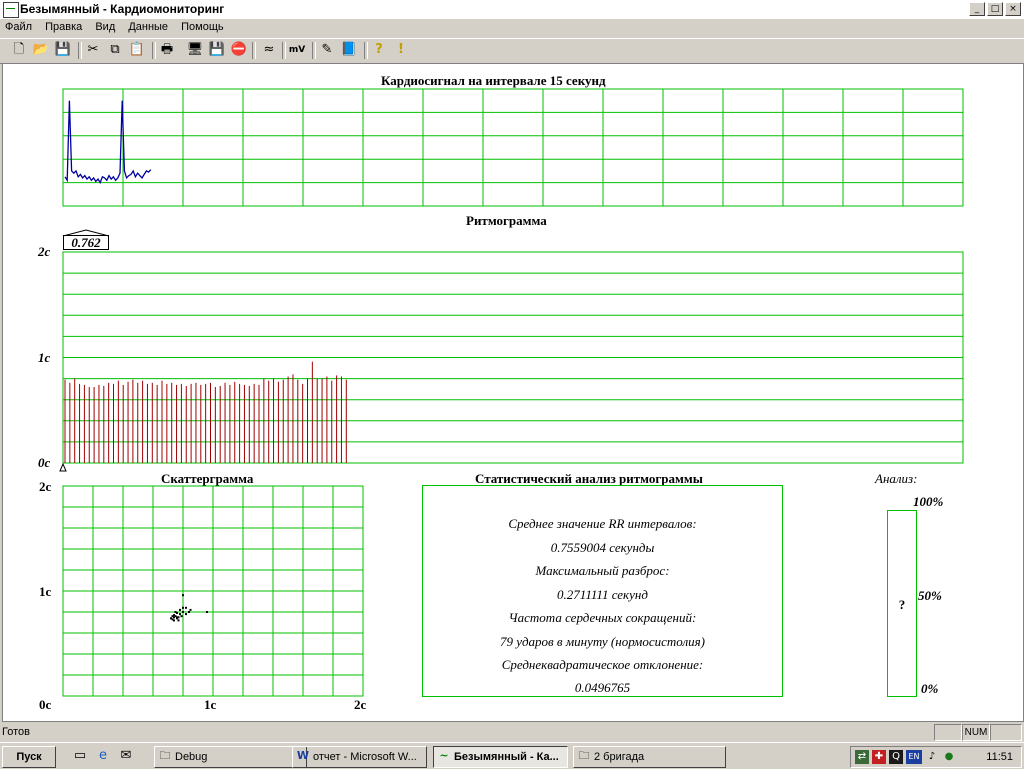 The image size is (1024, 769). Describe the element at coordinates (11, 10) in the screenshot. I see `app-icon` at that location.